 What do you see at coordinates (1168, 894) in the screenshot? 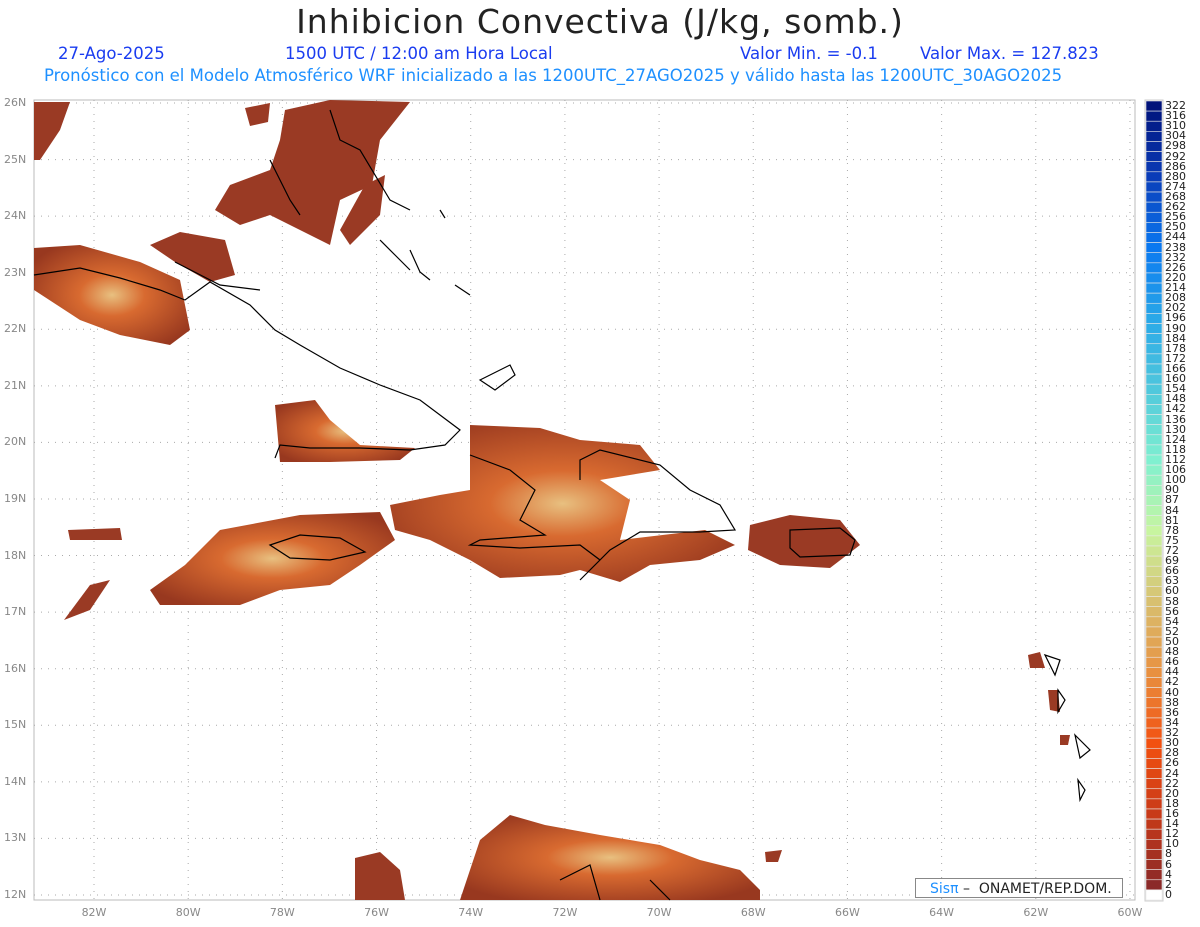
I see `colorbar-label: 0` at bounding box center [1168, 894].